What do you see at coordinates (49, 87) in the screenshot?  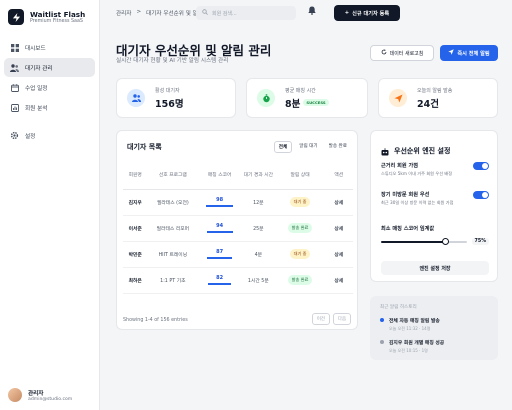 I see `sidebar-item-schedule: 수업 일정` at bounding box center [49, 87].